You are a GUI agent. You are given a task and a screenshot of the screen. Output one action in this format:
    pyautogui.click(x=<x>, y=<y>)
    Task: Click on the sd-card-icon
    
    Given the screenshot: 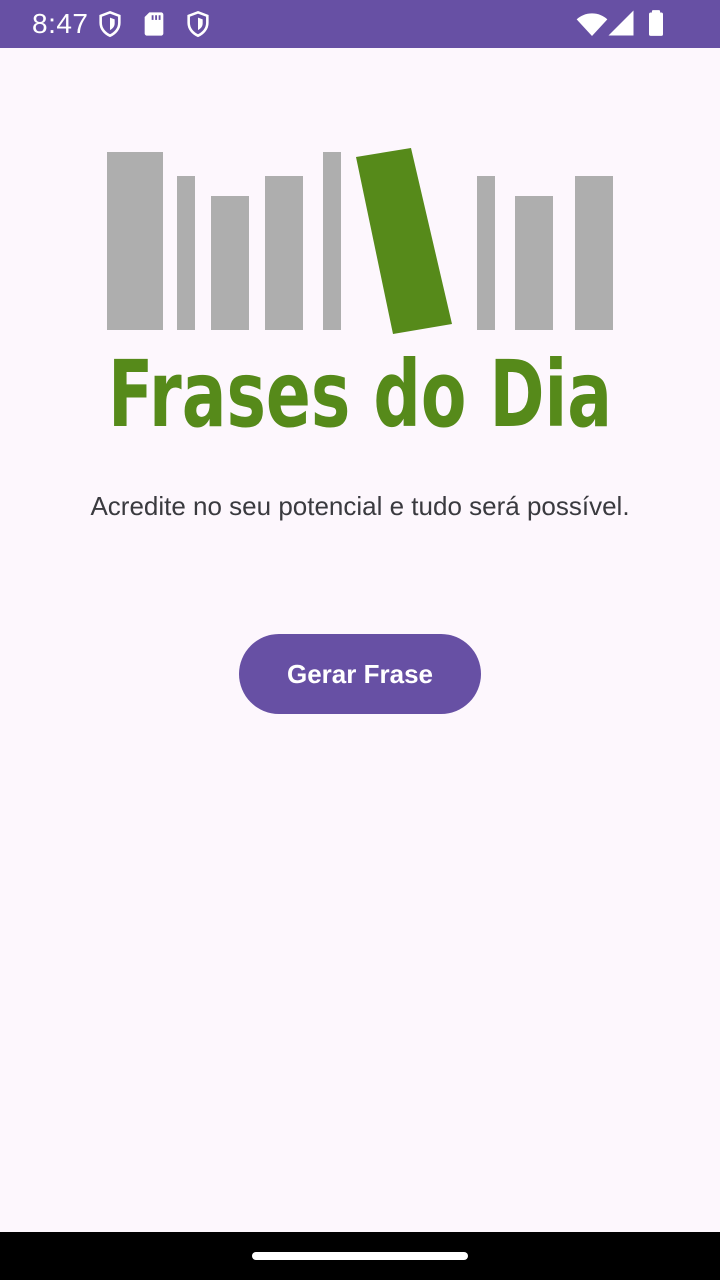 What is the action you would take?
    pyautogui.click(x=154, y=24)
    